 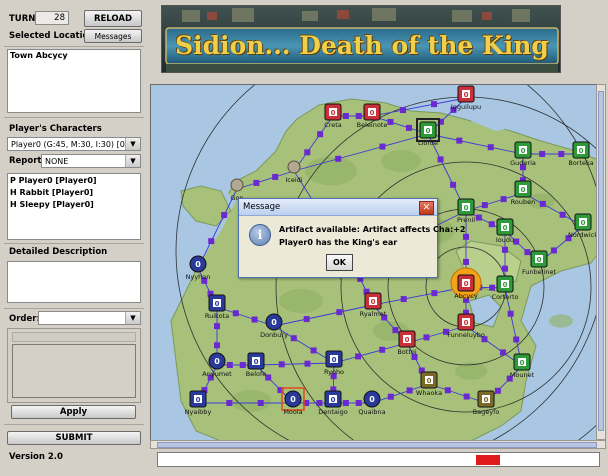 I want to click on order-select: ▼, so click(x=89, y=318).